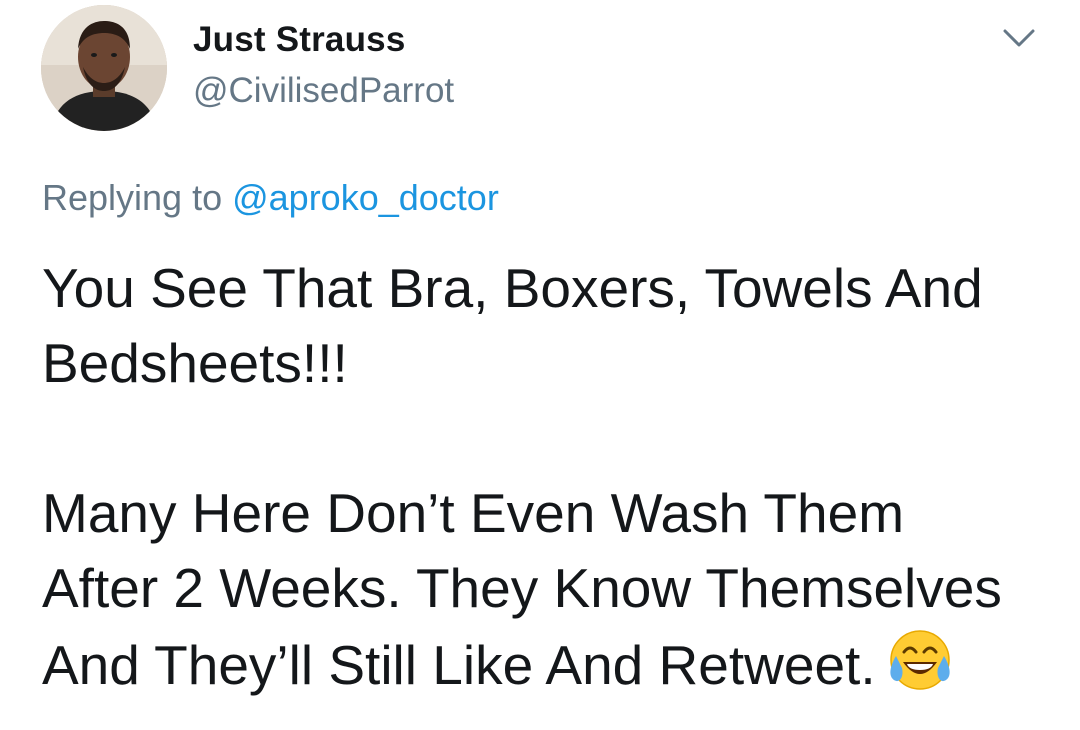 This screenshot has width=1080, height=730. Describe the element at coordinates (920, 660) in the screenshot. I see `face-with-tears-of-joy-icon` at that location.